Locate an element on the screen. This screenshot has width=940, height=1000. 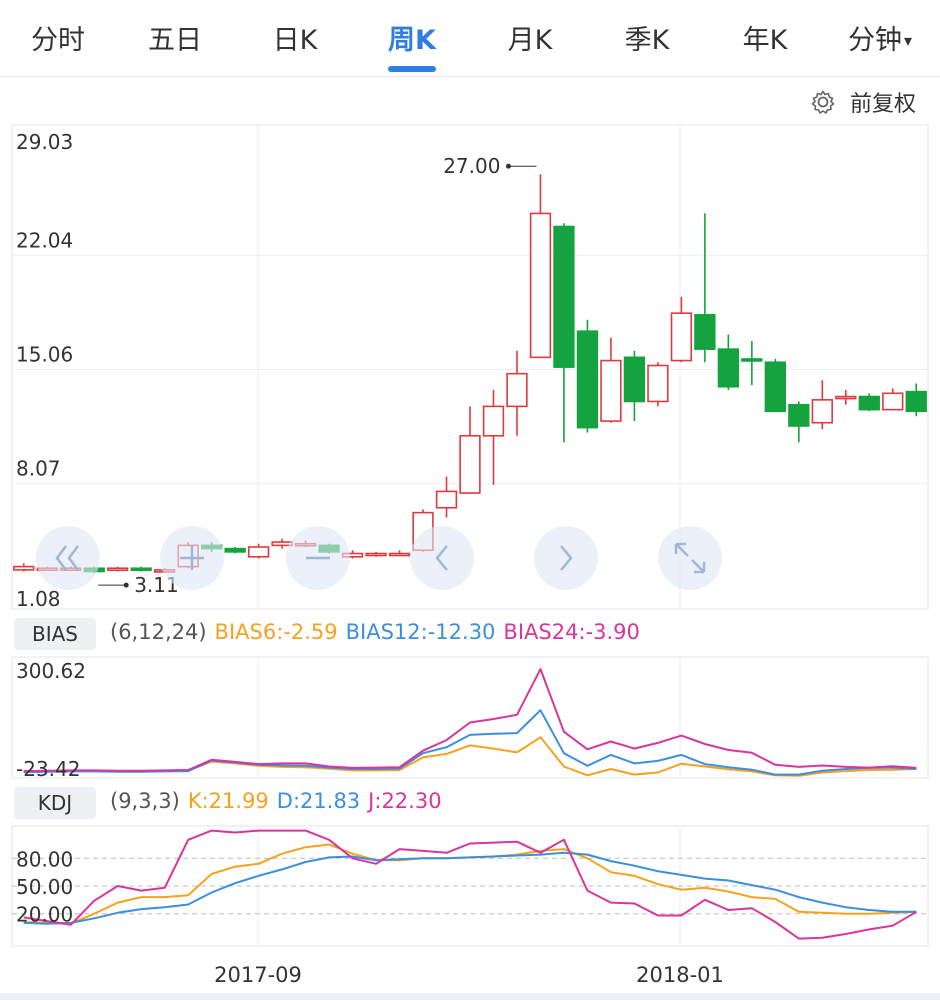
move-right-button is located at coordinates (566, 558).